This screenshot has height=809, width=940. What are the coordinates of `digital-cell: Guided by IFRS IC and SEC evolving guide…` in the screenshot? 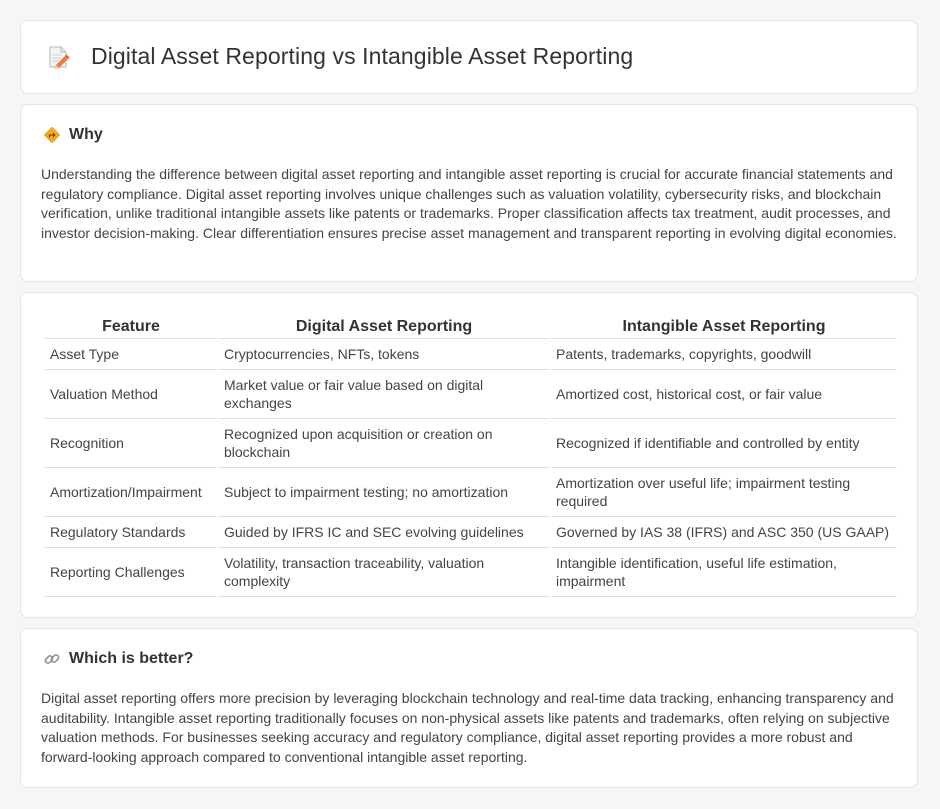 It's located at (384, 532).